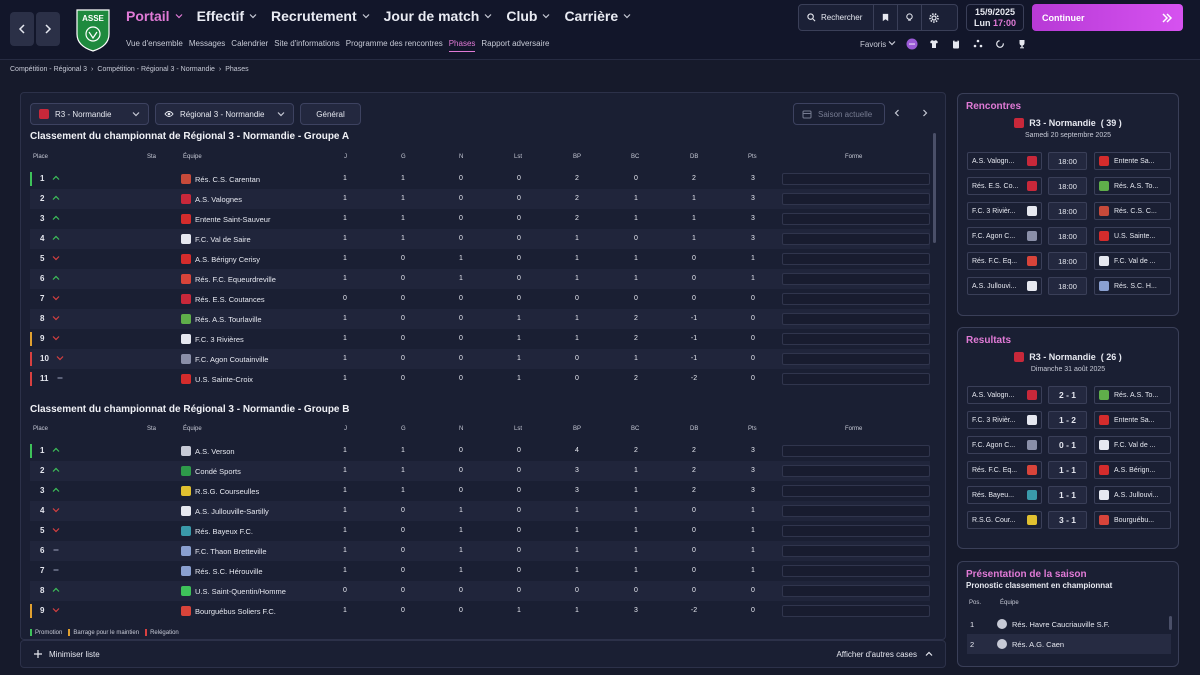  I want to click on team-name: A.S. Jullouville-Sartilly, so click(232, 511).